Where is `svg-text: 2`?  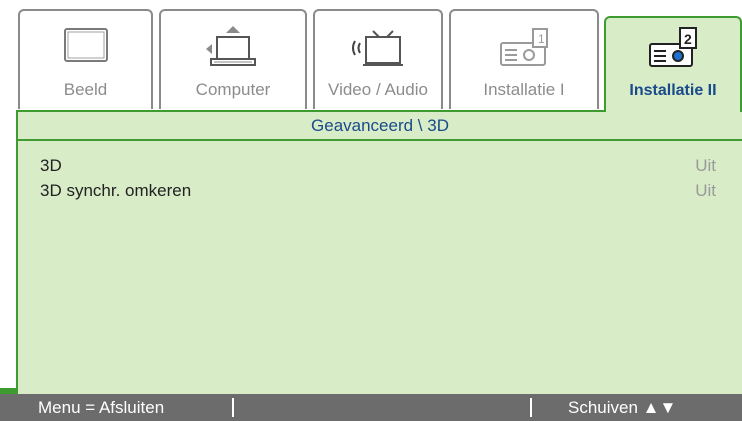 svg-text: 2 is located at coordinates (688, 39).